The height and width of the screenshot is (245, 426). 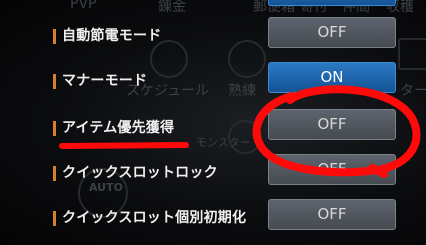 I want to click on bg-tab-alchemy: 錬金, so click(x=172, y=7).